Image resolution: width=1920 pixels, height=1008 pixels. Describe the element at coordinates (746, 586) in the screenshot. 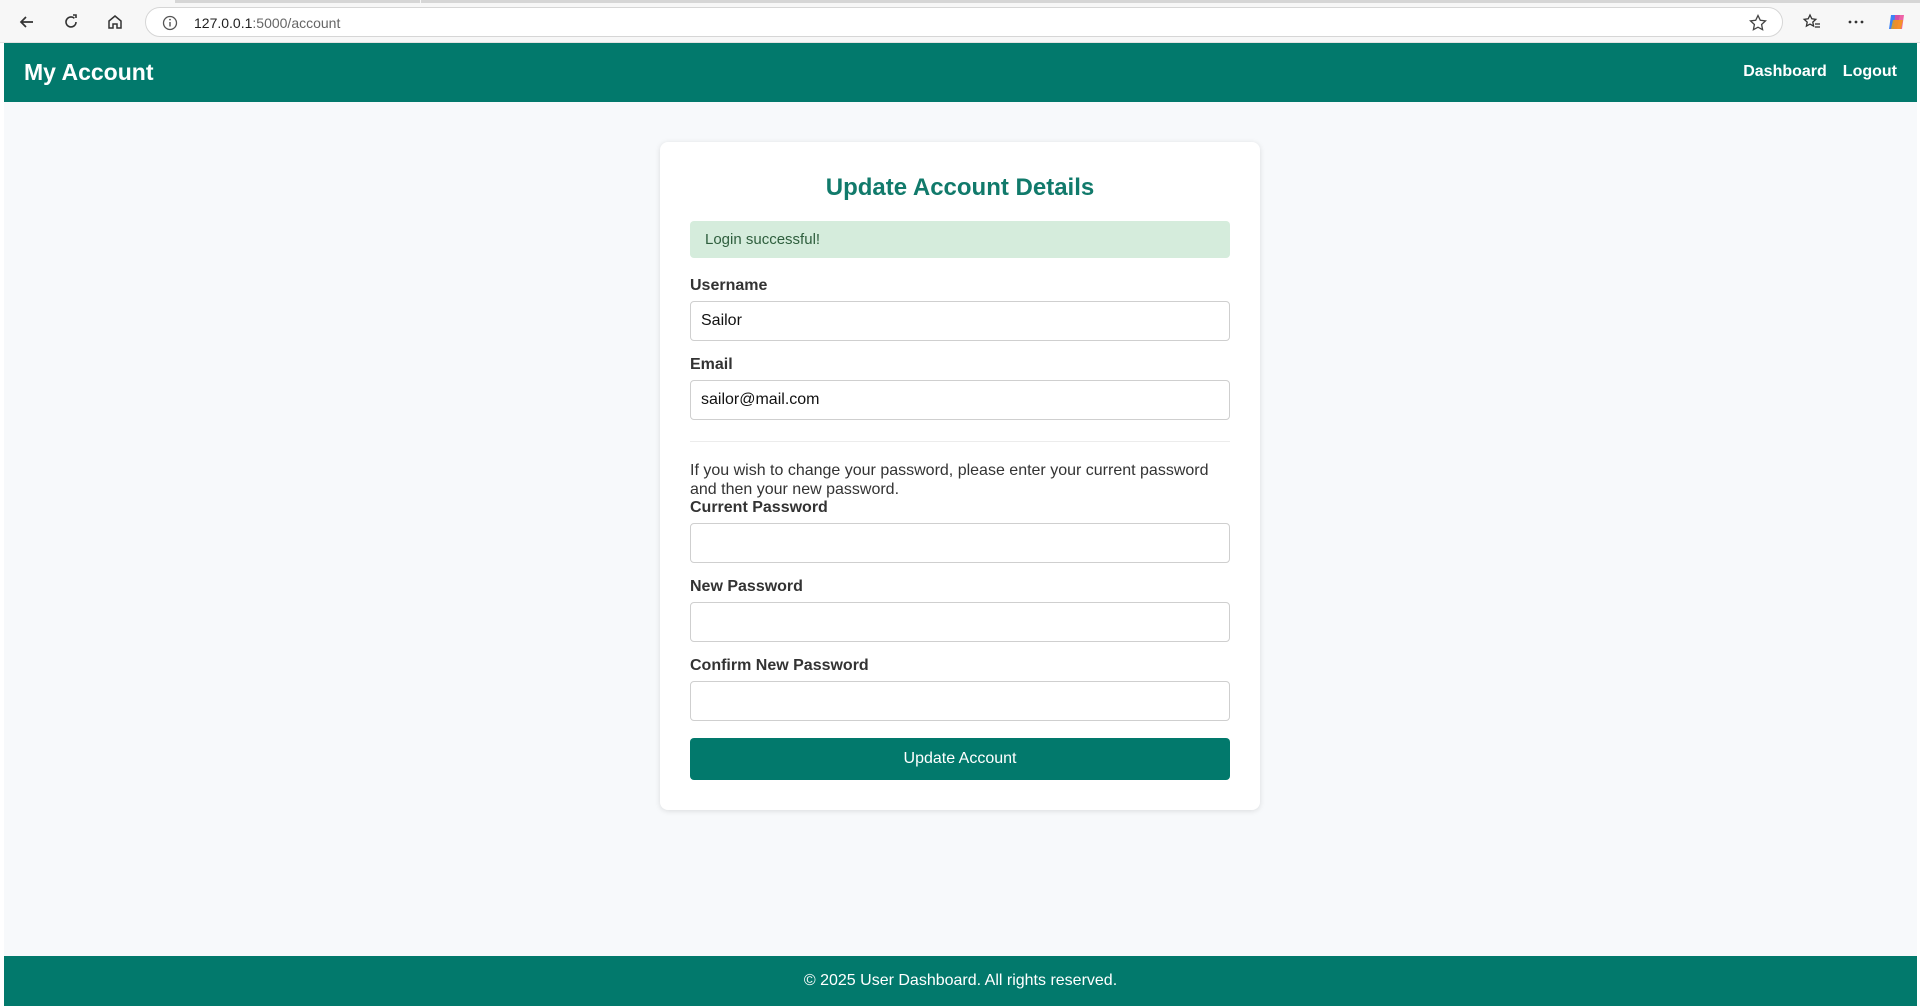

I see `new-password-label: New Password` at that location.